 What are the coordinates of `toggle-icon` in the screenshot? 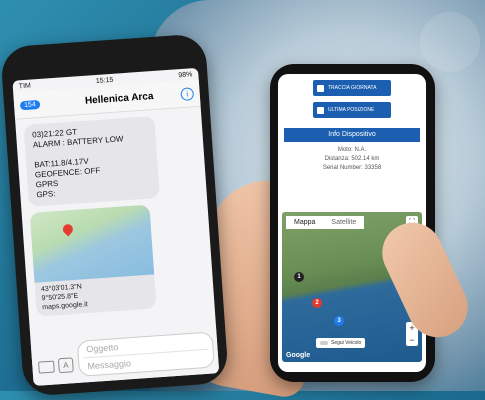 It's located at (324, 343).